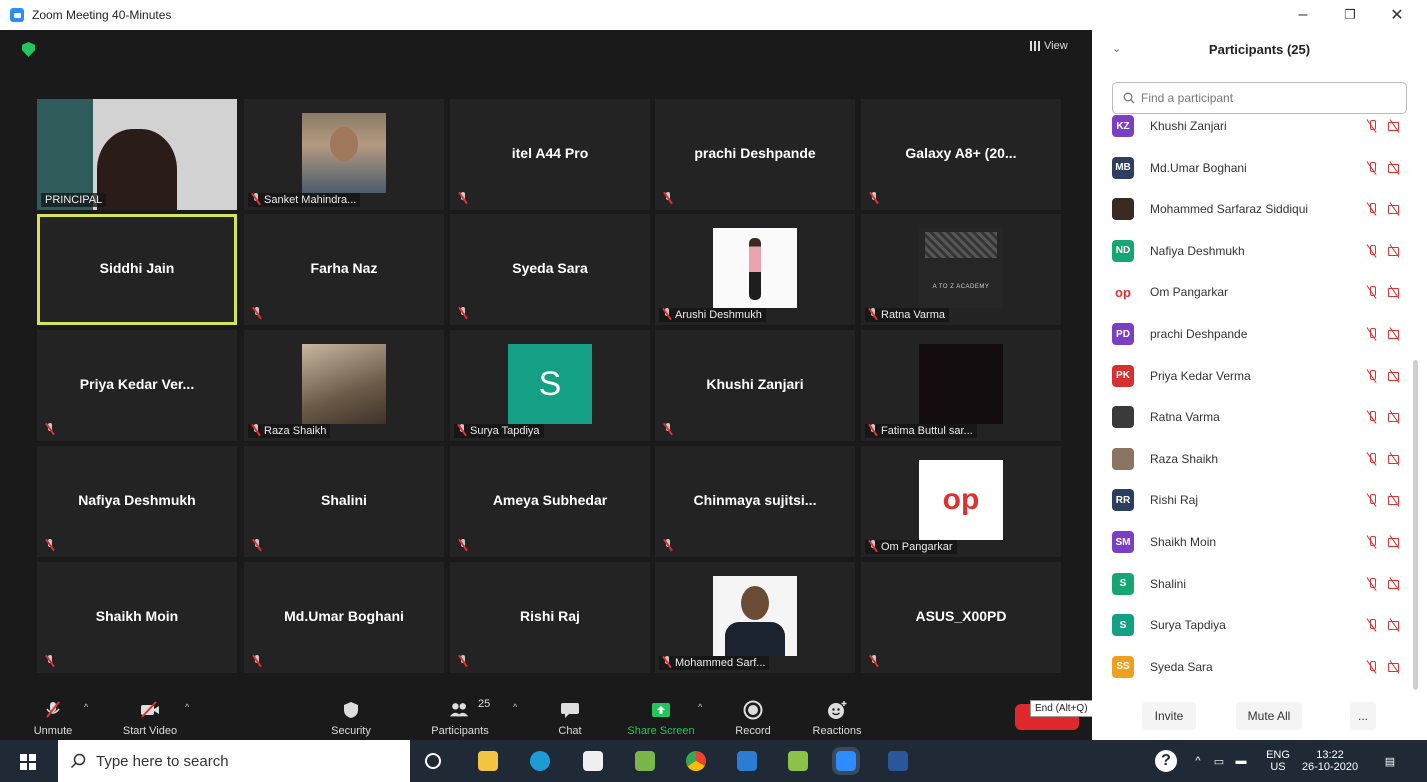 This screenshot has height=782, width=1427. What do you see at coordinates (550, 154) in the screenshot?
I see `video-tile-itel: itel A44 Pro` at bounding box center [550, 154].